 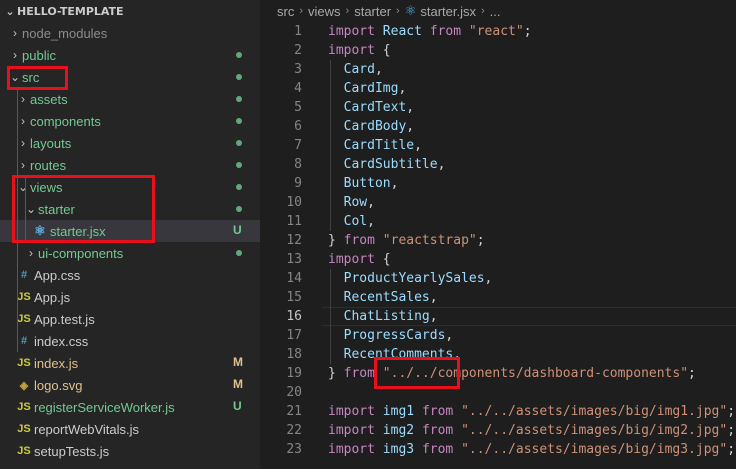 What do you see at coordinates (61, 341) in the screenshot?
I see `tree-item-label: index.css` at bounding box center [61, 341].